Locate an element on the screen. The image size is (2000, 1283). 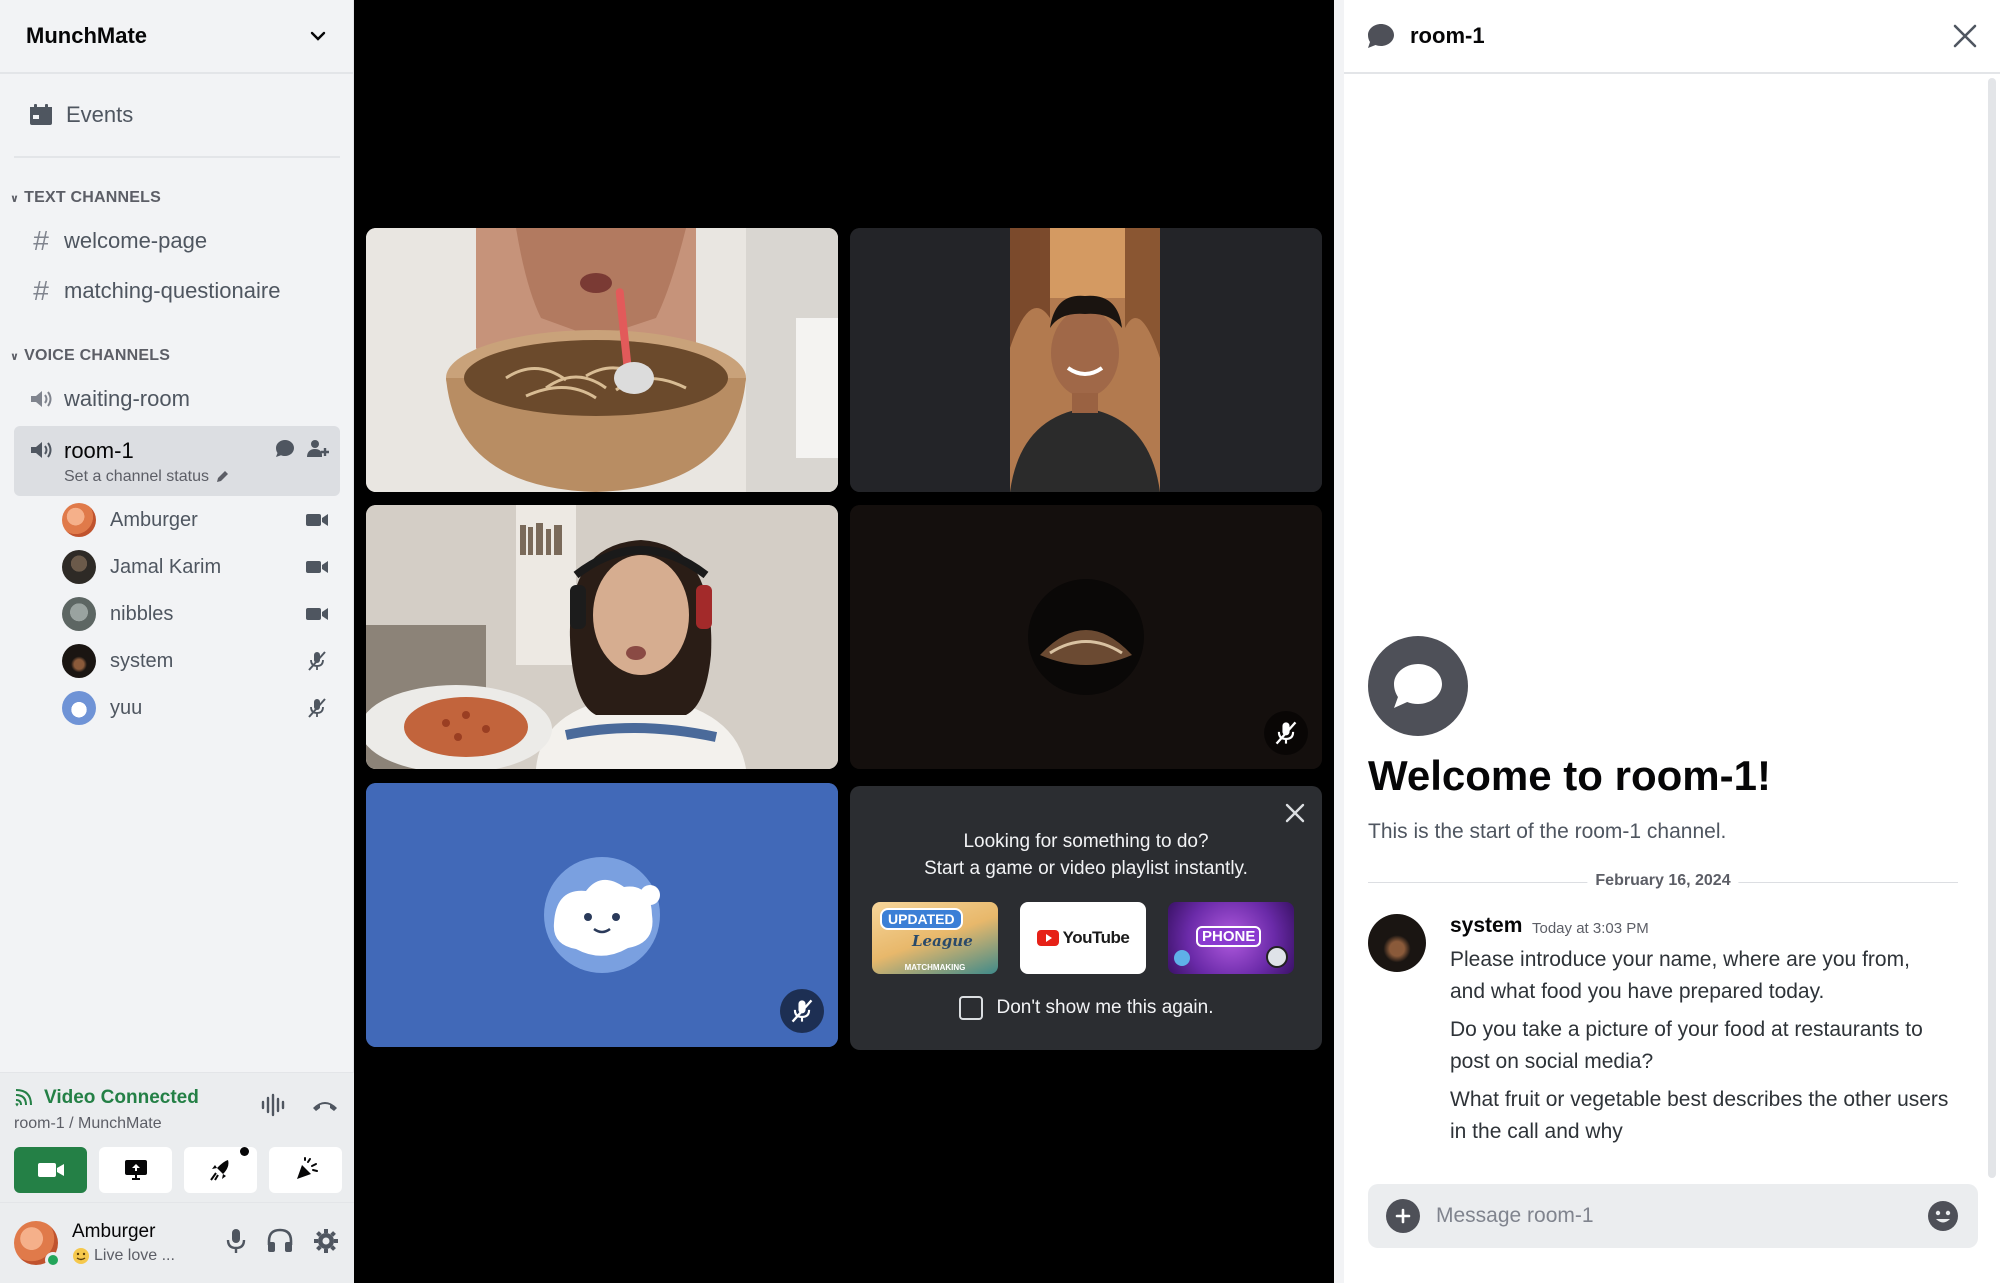
checkbox-label: Don't show me this again. is located at coordinates (1105, 1007).